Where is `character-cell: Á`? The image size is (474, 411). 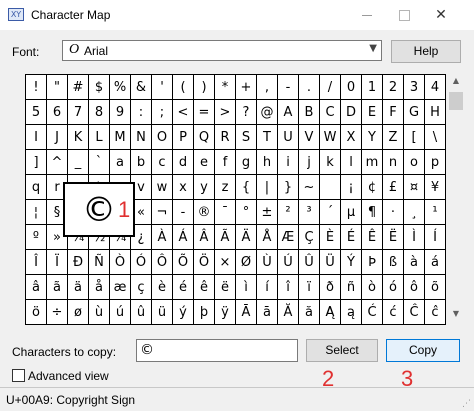 character-cell: Á is located at coordinates (182, 236).